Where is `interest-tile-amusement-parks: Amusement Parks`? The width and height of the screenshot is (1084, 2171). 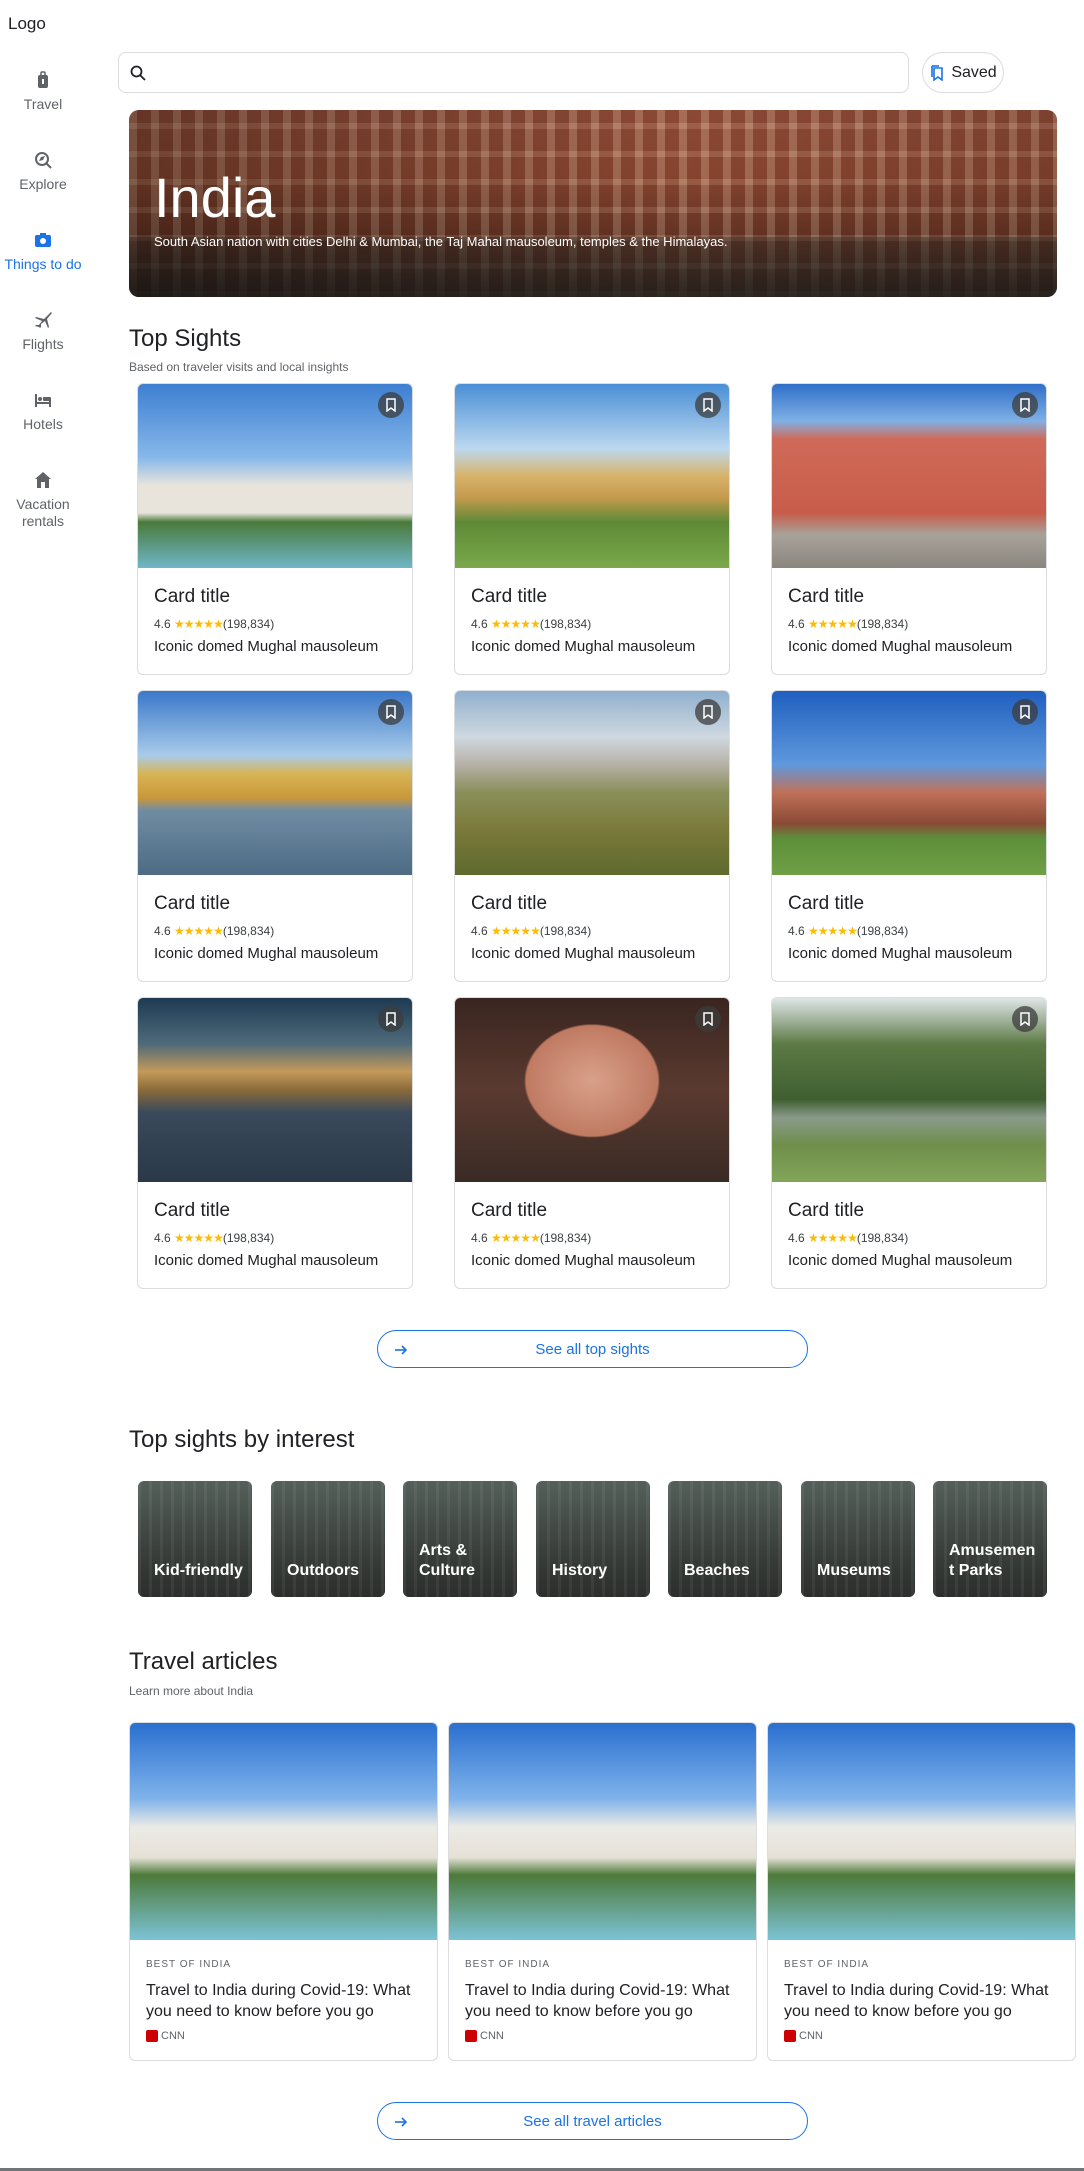
interest-tile-amusement-parks: Amusement Parks is located at coordinates (990, 1539).